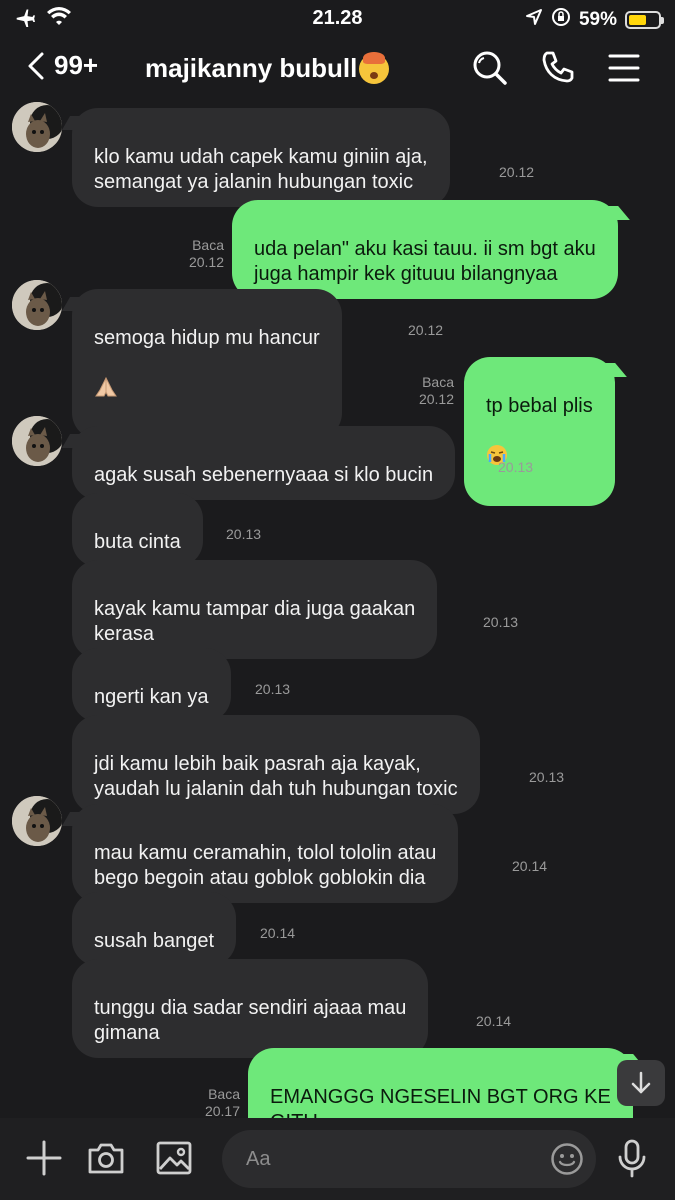  Describe the element at coordinates (597, 19) in the screenshot. I see `battery-percentage: 59%` at that location.